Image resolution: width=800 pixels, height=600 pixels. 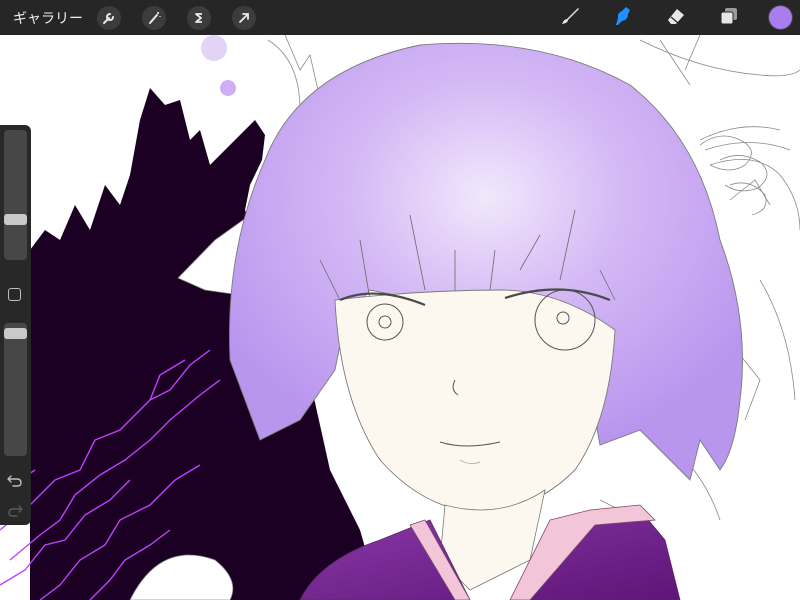 I want to click on smudge-icon, so click(x=623, y=18).